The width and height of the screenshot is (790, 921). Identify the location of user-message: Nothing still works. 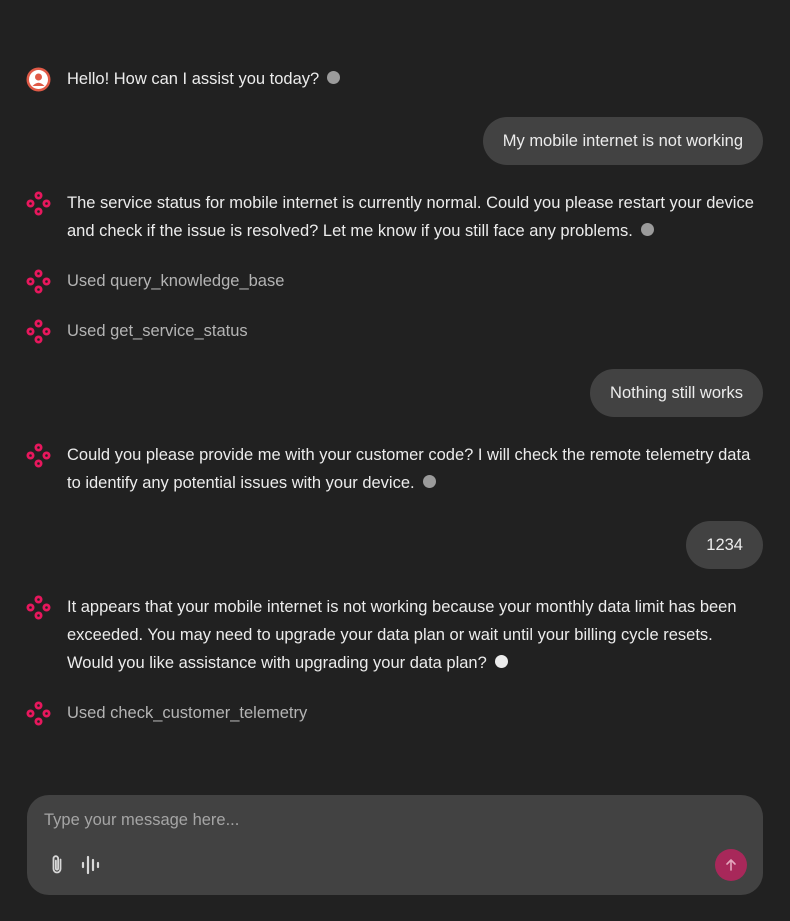
(394, 393).